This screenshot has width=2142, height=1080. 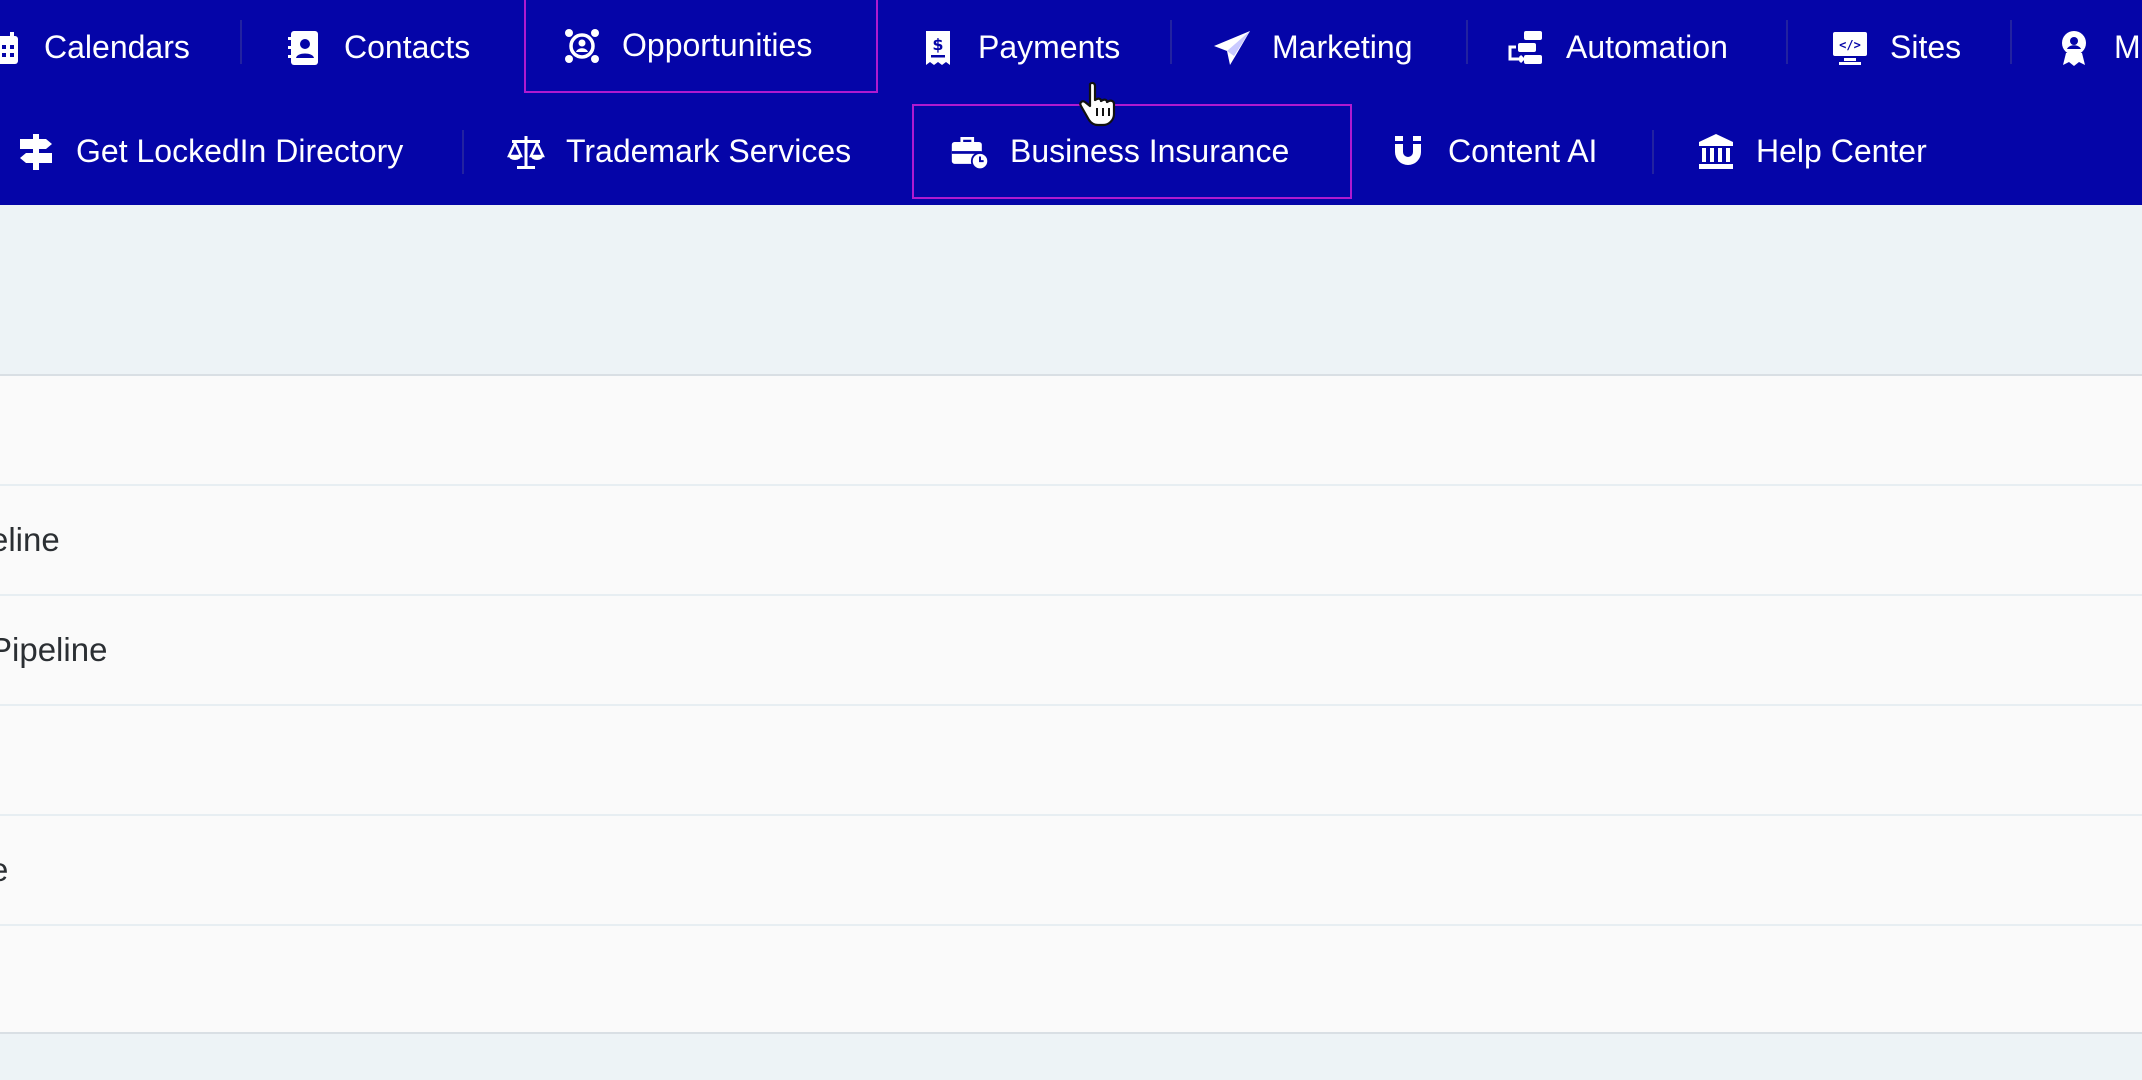 What do you see at coordinates (12, 48) in the screenshot?
I see `calendar-icon` at bounding box center [12, 48].